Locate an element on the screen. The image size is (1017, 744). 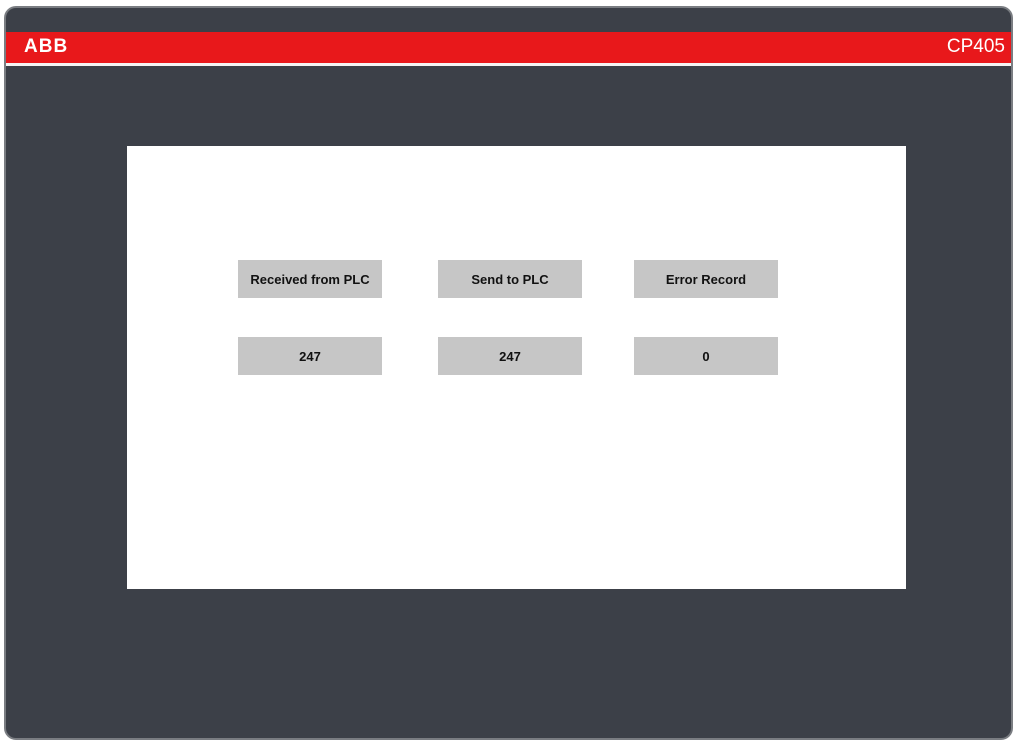
abb-logo: ABB is located at coordinates (46, 47).